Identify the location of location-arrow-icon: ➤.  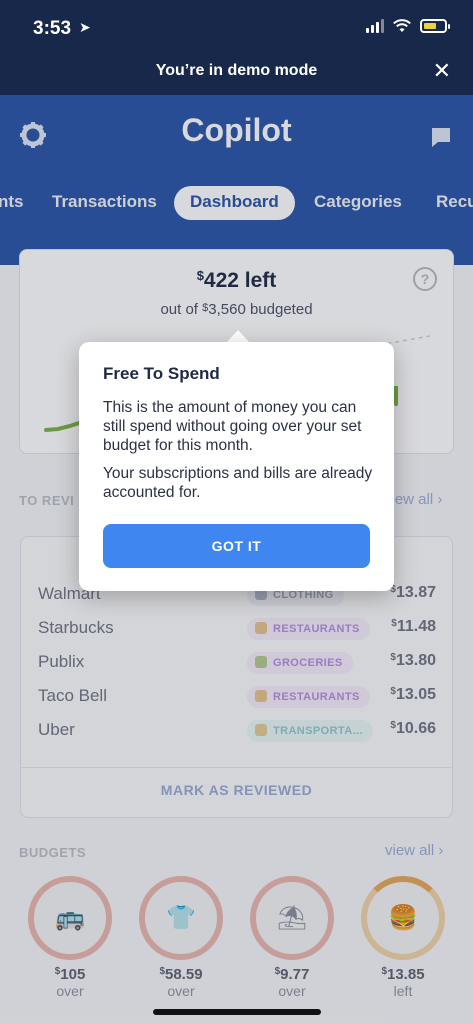
(85, 27).